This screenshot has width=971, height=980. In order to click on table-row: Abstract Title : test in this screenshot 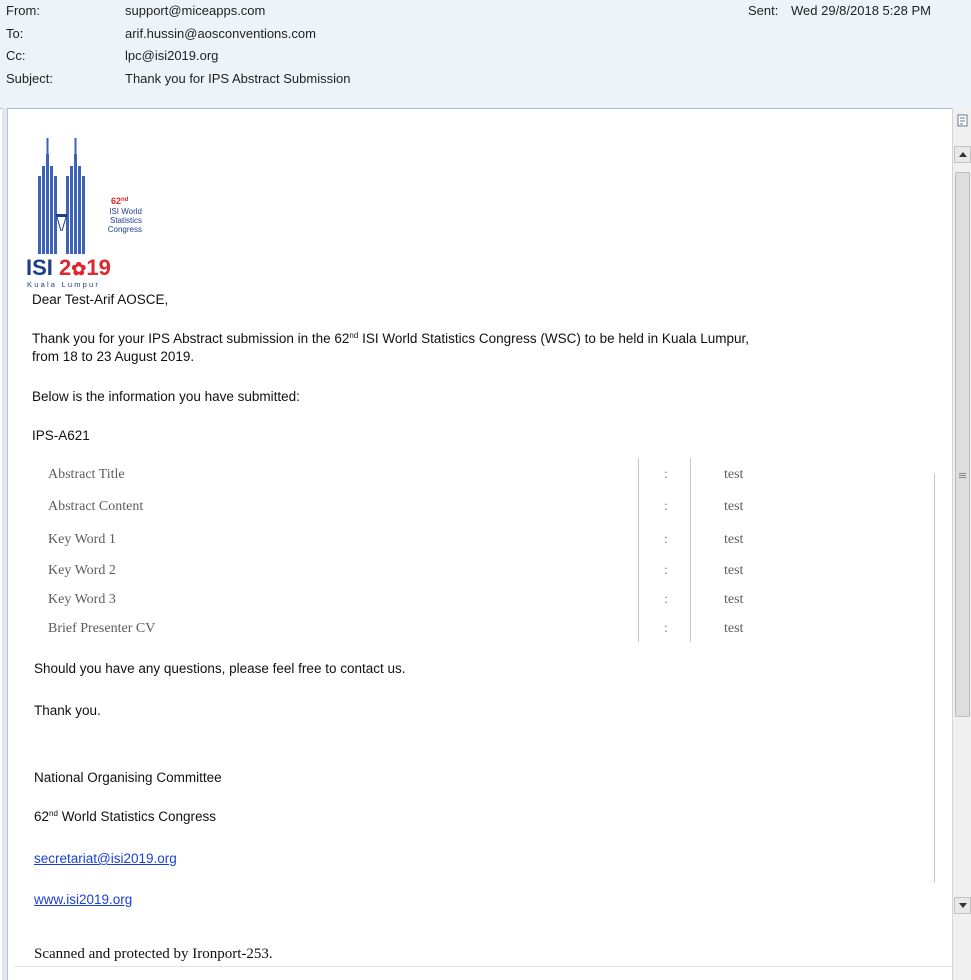, I will do `click(498, 476)`.